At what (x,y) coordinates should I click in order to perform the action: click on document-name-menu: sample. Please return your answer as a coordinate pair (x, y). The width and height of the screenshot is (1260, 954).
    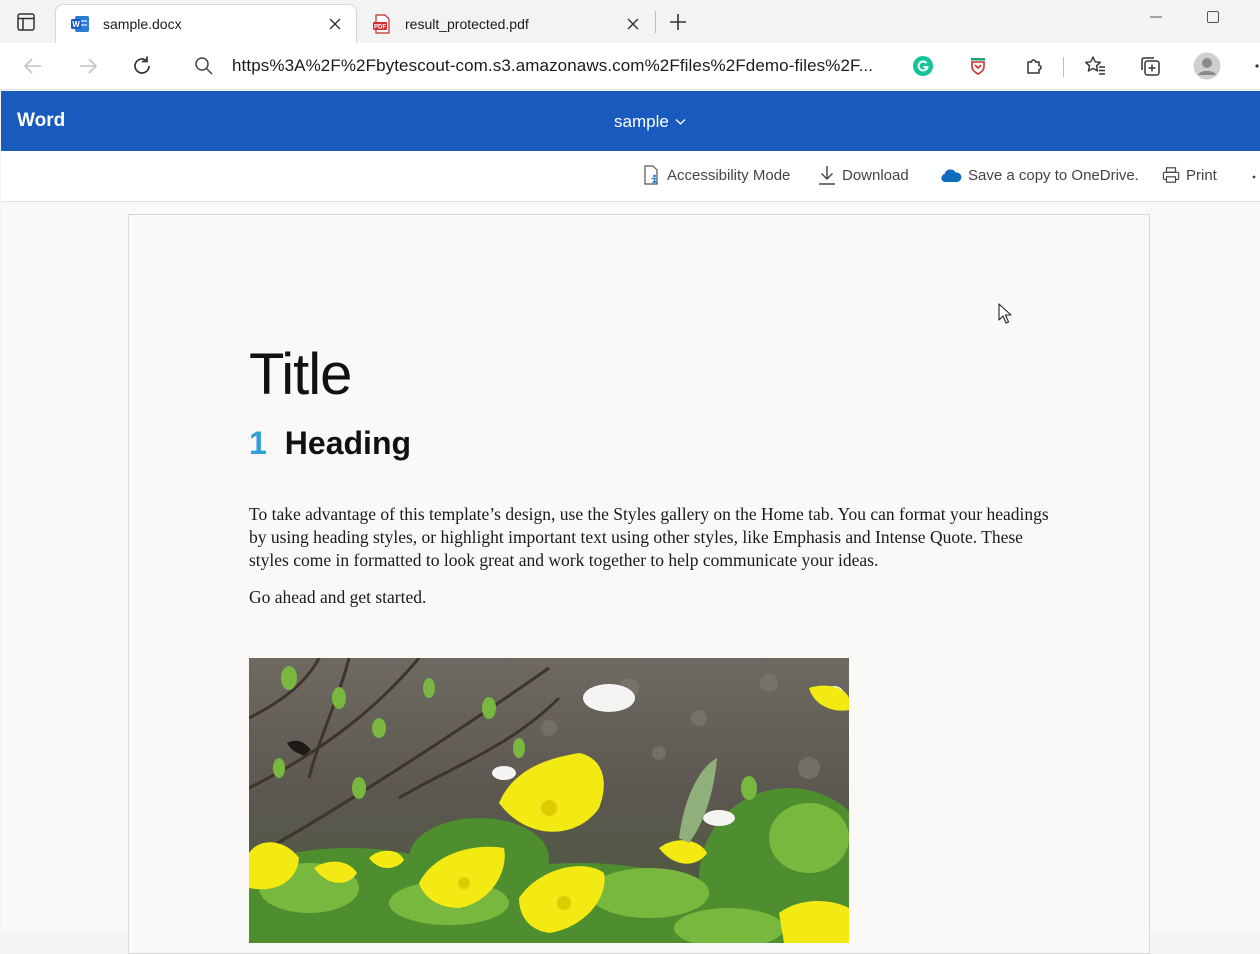
    Looking at the image, I should click on (650, 122).